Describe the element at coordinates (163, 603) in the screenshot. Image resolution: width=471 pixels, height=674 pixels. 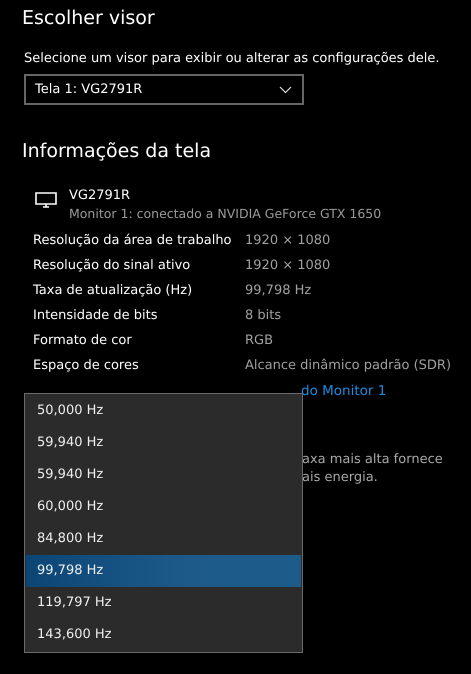
I see `menu-item: 119,797 Hz` at that location.